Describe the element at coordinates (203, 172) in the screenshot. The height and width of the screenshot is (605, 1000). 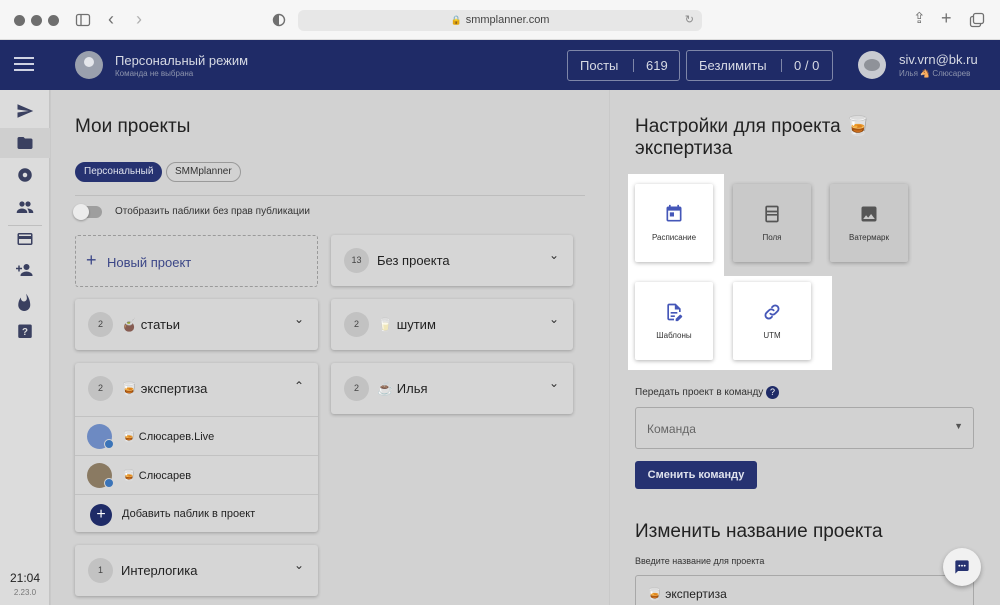
I see `filter-smmplanner: SMMplanner` at that location.